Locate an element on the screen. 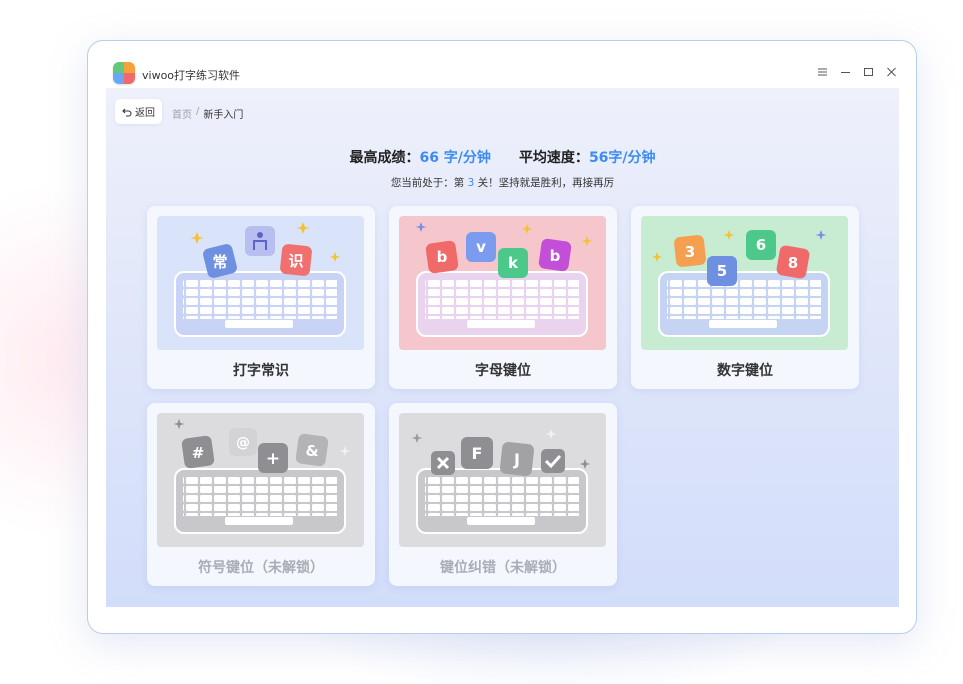 This screenshot has width=963, height=684. key-cap-label: + is located at coordinates (273, 459).